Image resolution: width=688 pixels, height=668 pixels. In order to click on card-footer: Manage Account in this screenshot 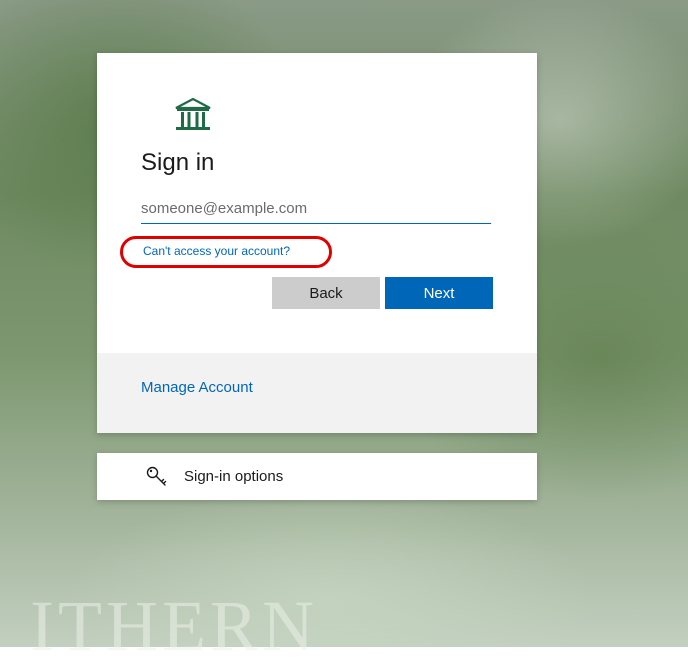, I will do `click(317, 393)`.